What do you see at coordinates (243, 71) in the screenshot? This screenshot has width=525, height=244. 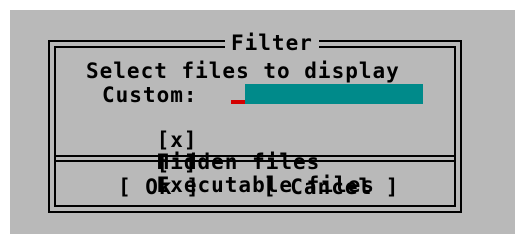 I see `dialog-heading: Select files to display` at bounding box center [243, 71].